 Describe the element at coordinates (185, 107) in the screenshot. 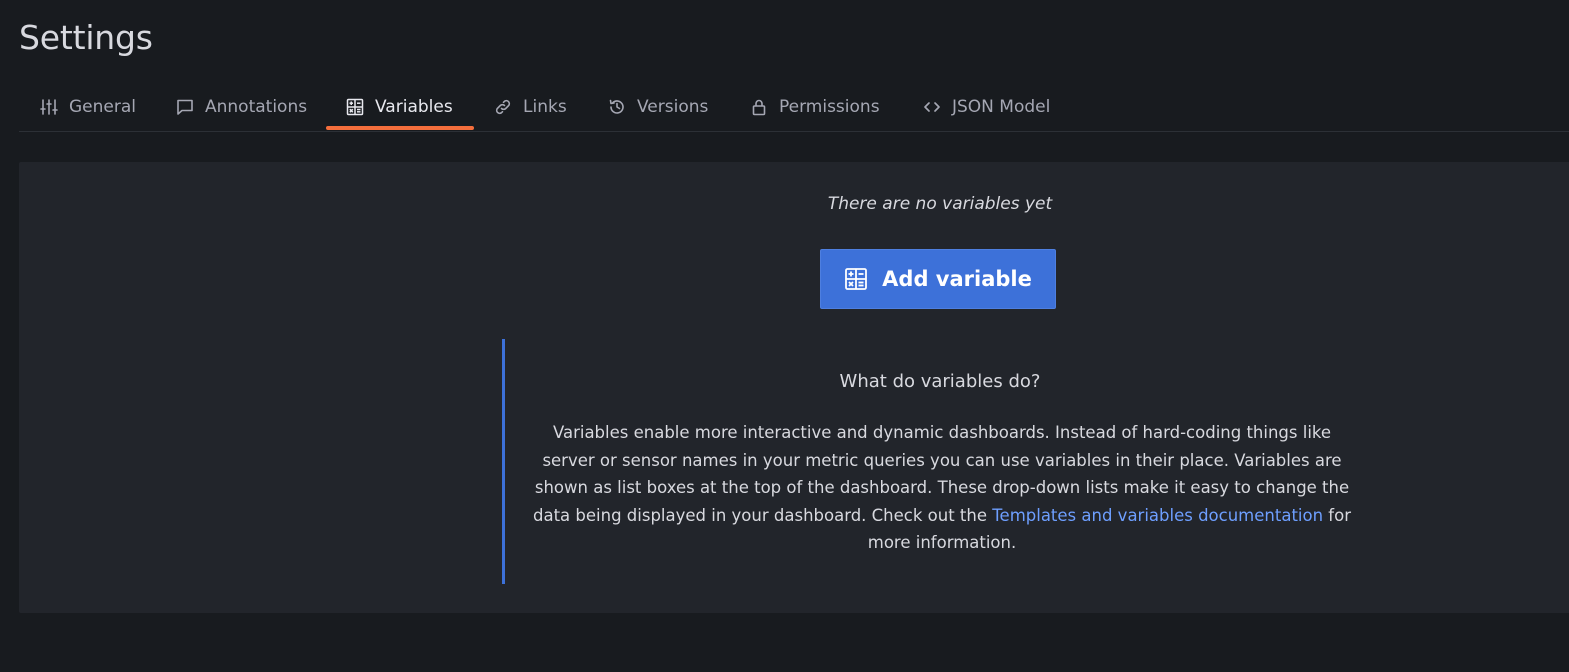

I see `comment-icon` at that location.